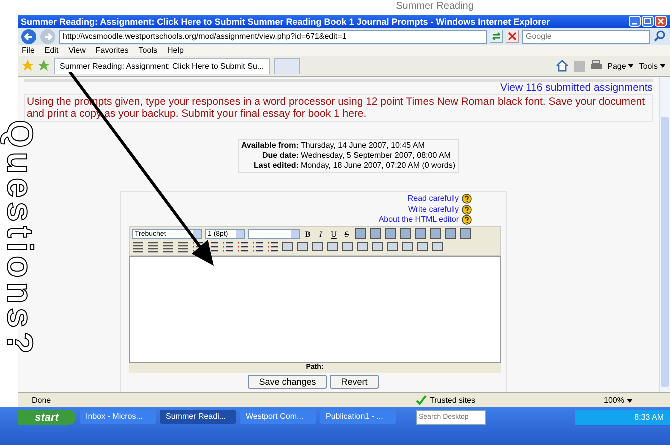 Image resolution: width=670 pixels, height=445 pixels. I want to click on address-field: http://wcsmoodle.westportschools.org/mod/assignment/view.php?id=671&edit=1, so click(273, 37).